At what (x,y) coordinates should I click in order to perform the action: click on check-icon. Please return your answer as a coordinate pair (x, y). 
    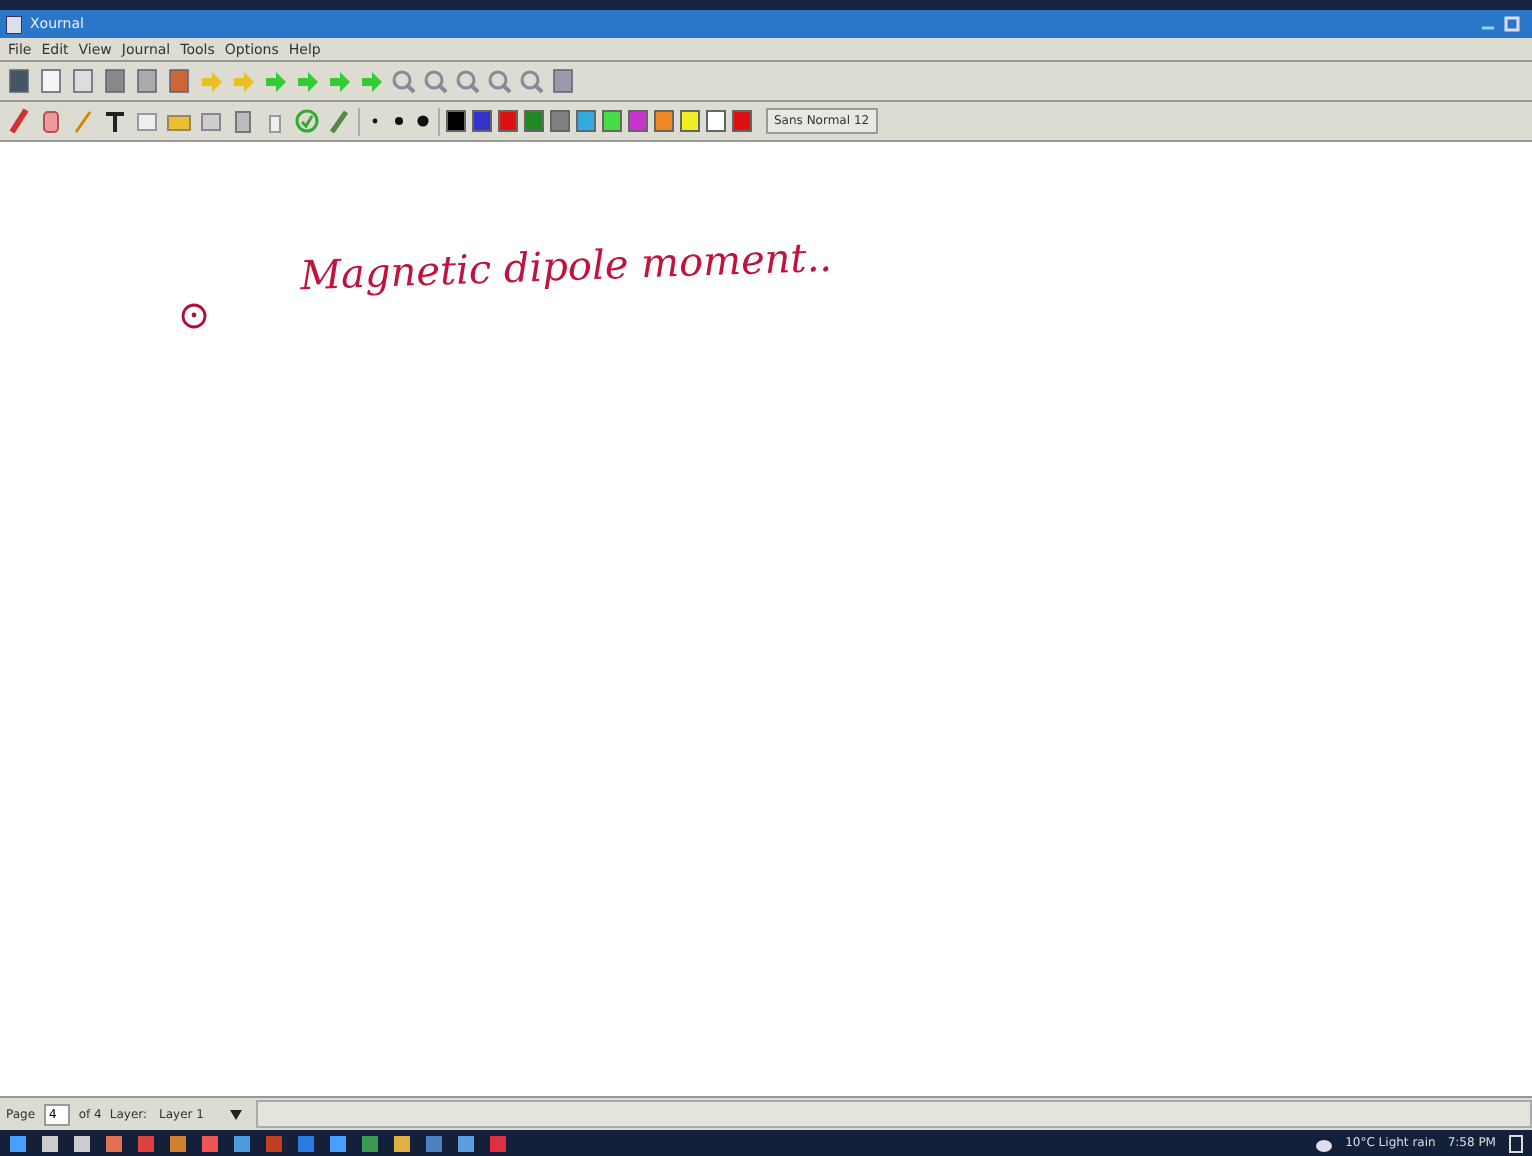
    Looking at the image, I should click on (307, 121).